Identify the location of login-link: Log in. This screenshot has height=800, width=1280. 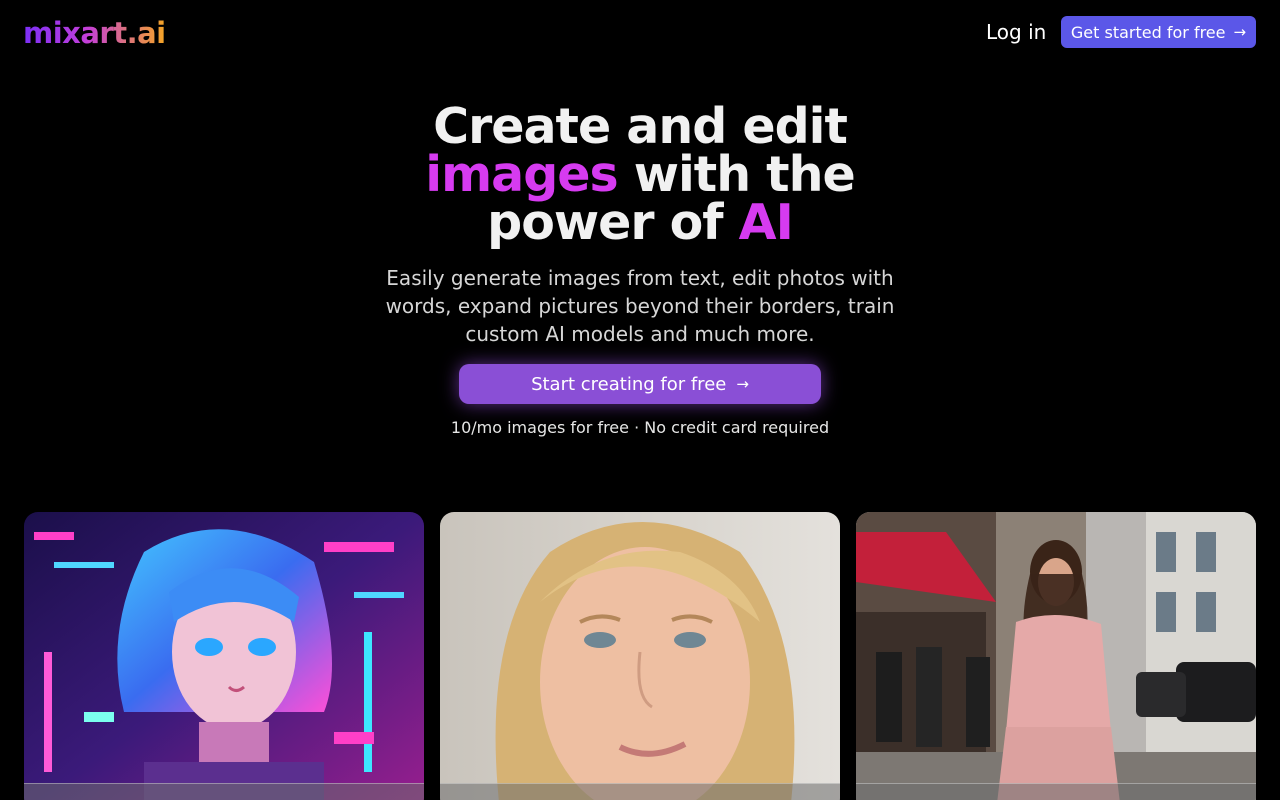
(1016, 32).